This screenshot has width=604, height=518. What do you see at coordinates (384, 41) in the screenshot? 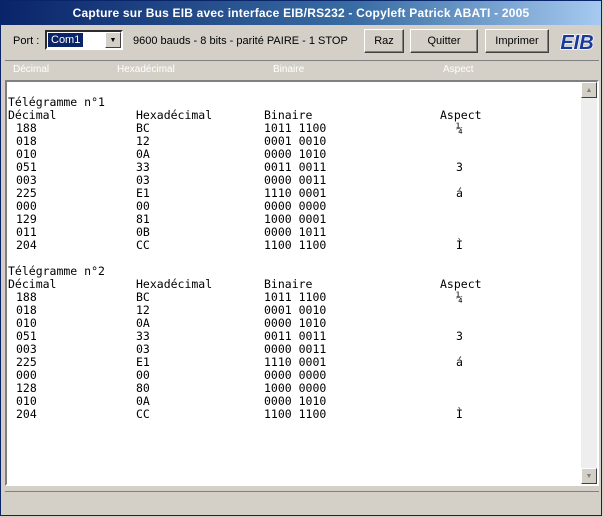
I see `raz-button: Raz` at bounding box center [384, 41].